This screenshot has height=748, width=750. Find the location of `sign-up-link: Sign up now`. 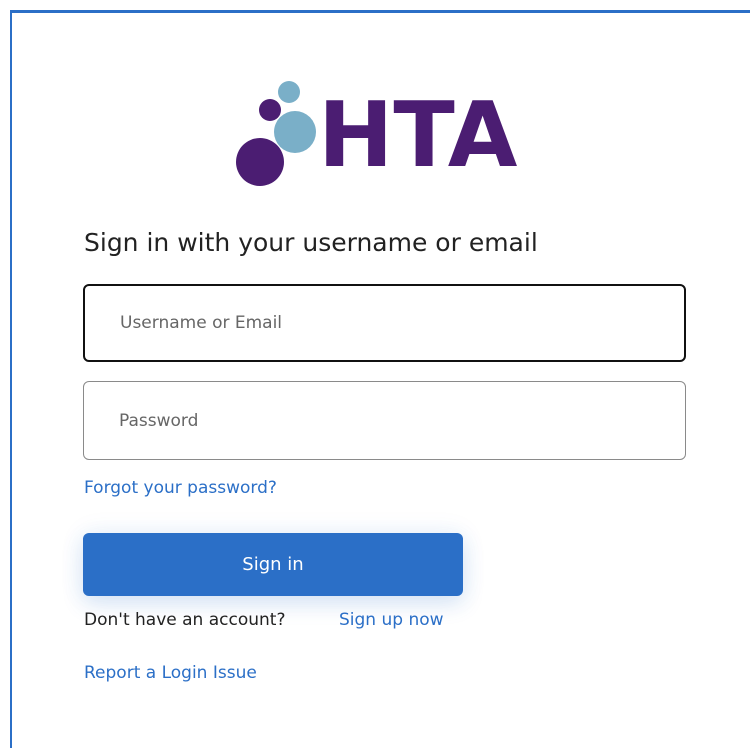

sign-up-link: Sign up now is located at coordinates (391, 620).